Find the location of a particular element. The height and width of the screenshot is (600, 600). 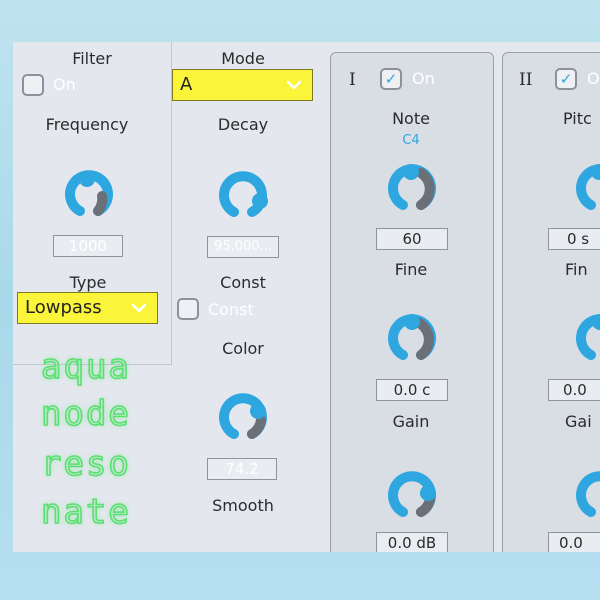

mode-value: A is located at coordinates (186, 84).